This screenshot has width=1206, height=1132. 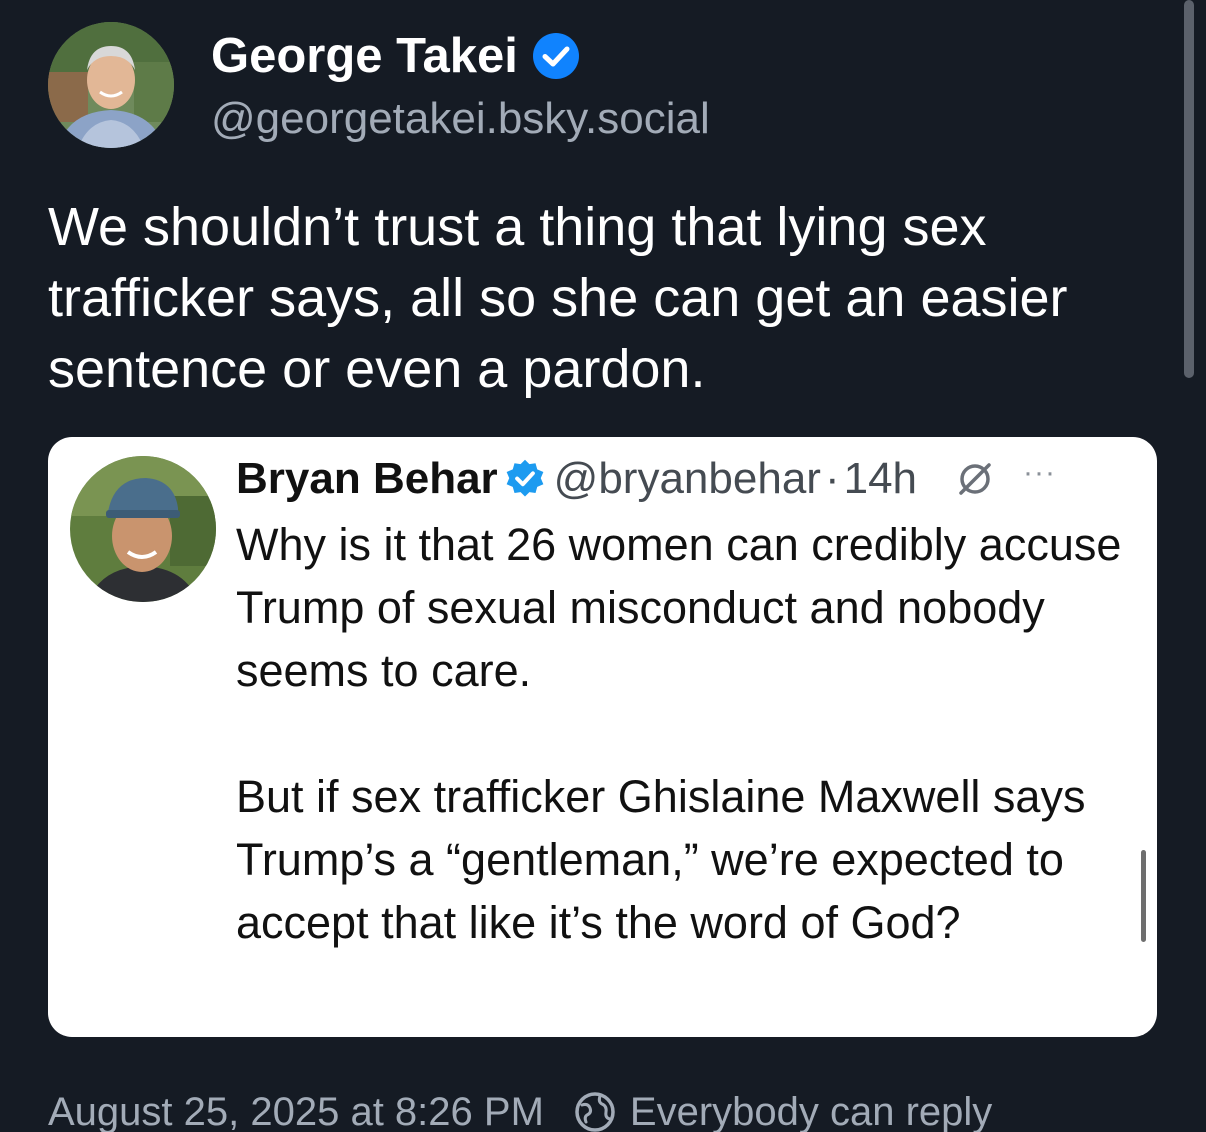 I want to click on quoted-author-handle: @bryanbehar, so click(x=687, y=478).